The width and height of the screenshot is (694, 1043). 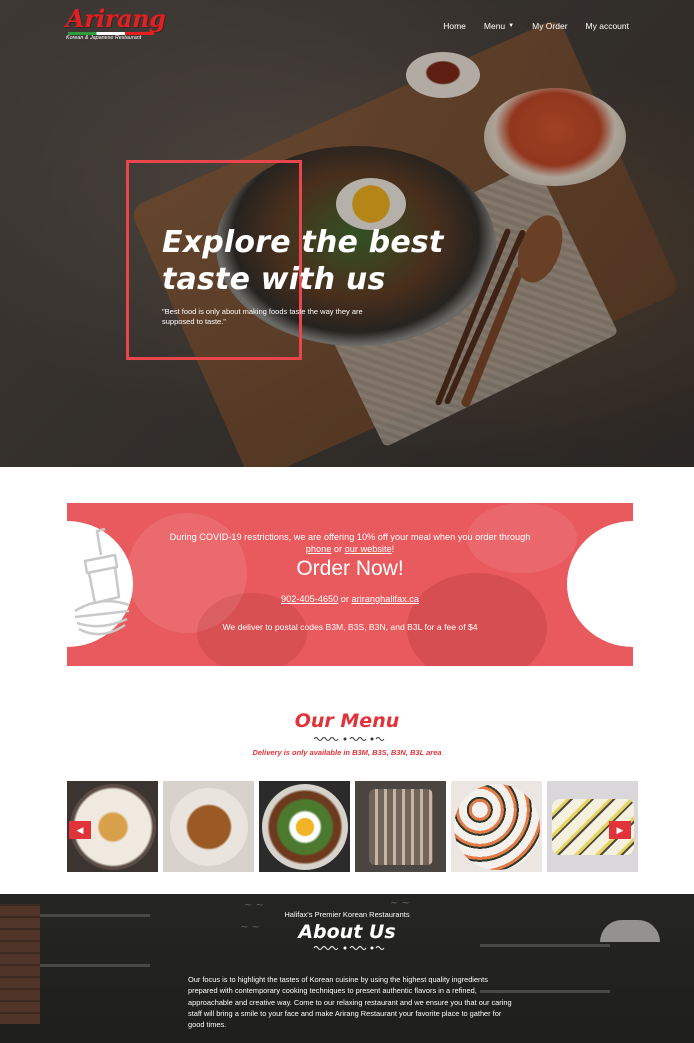 I want to click on sushi-roll-dish-icon, so click(x=496, y=826).